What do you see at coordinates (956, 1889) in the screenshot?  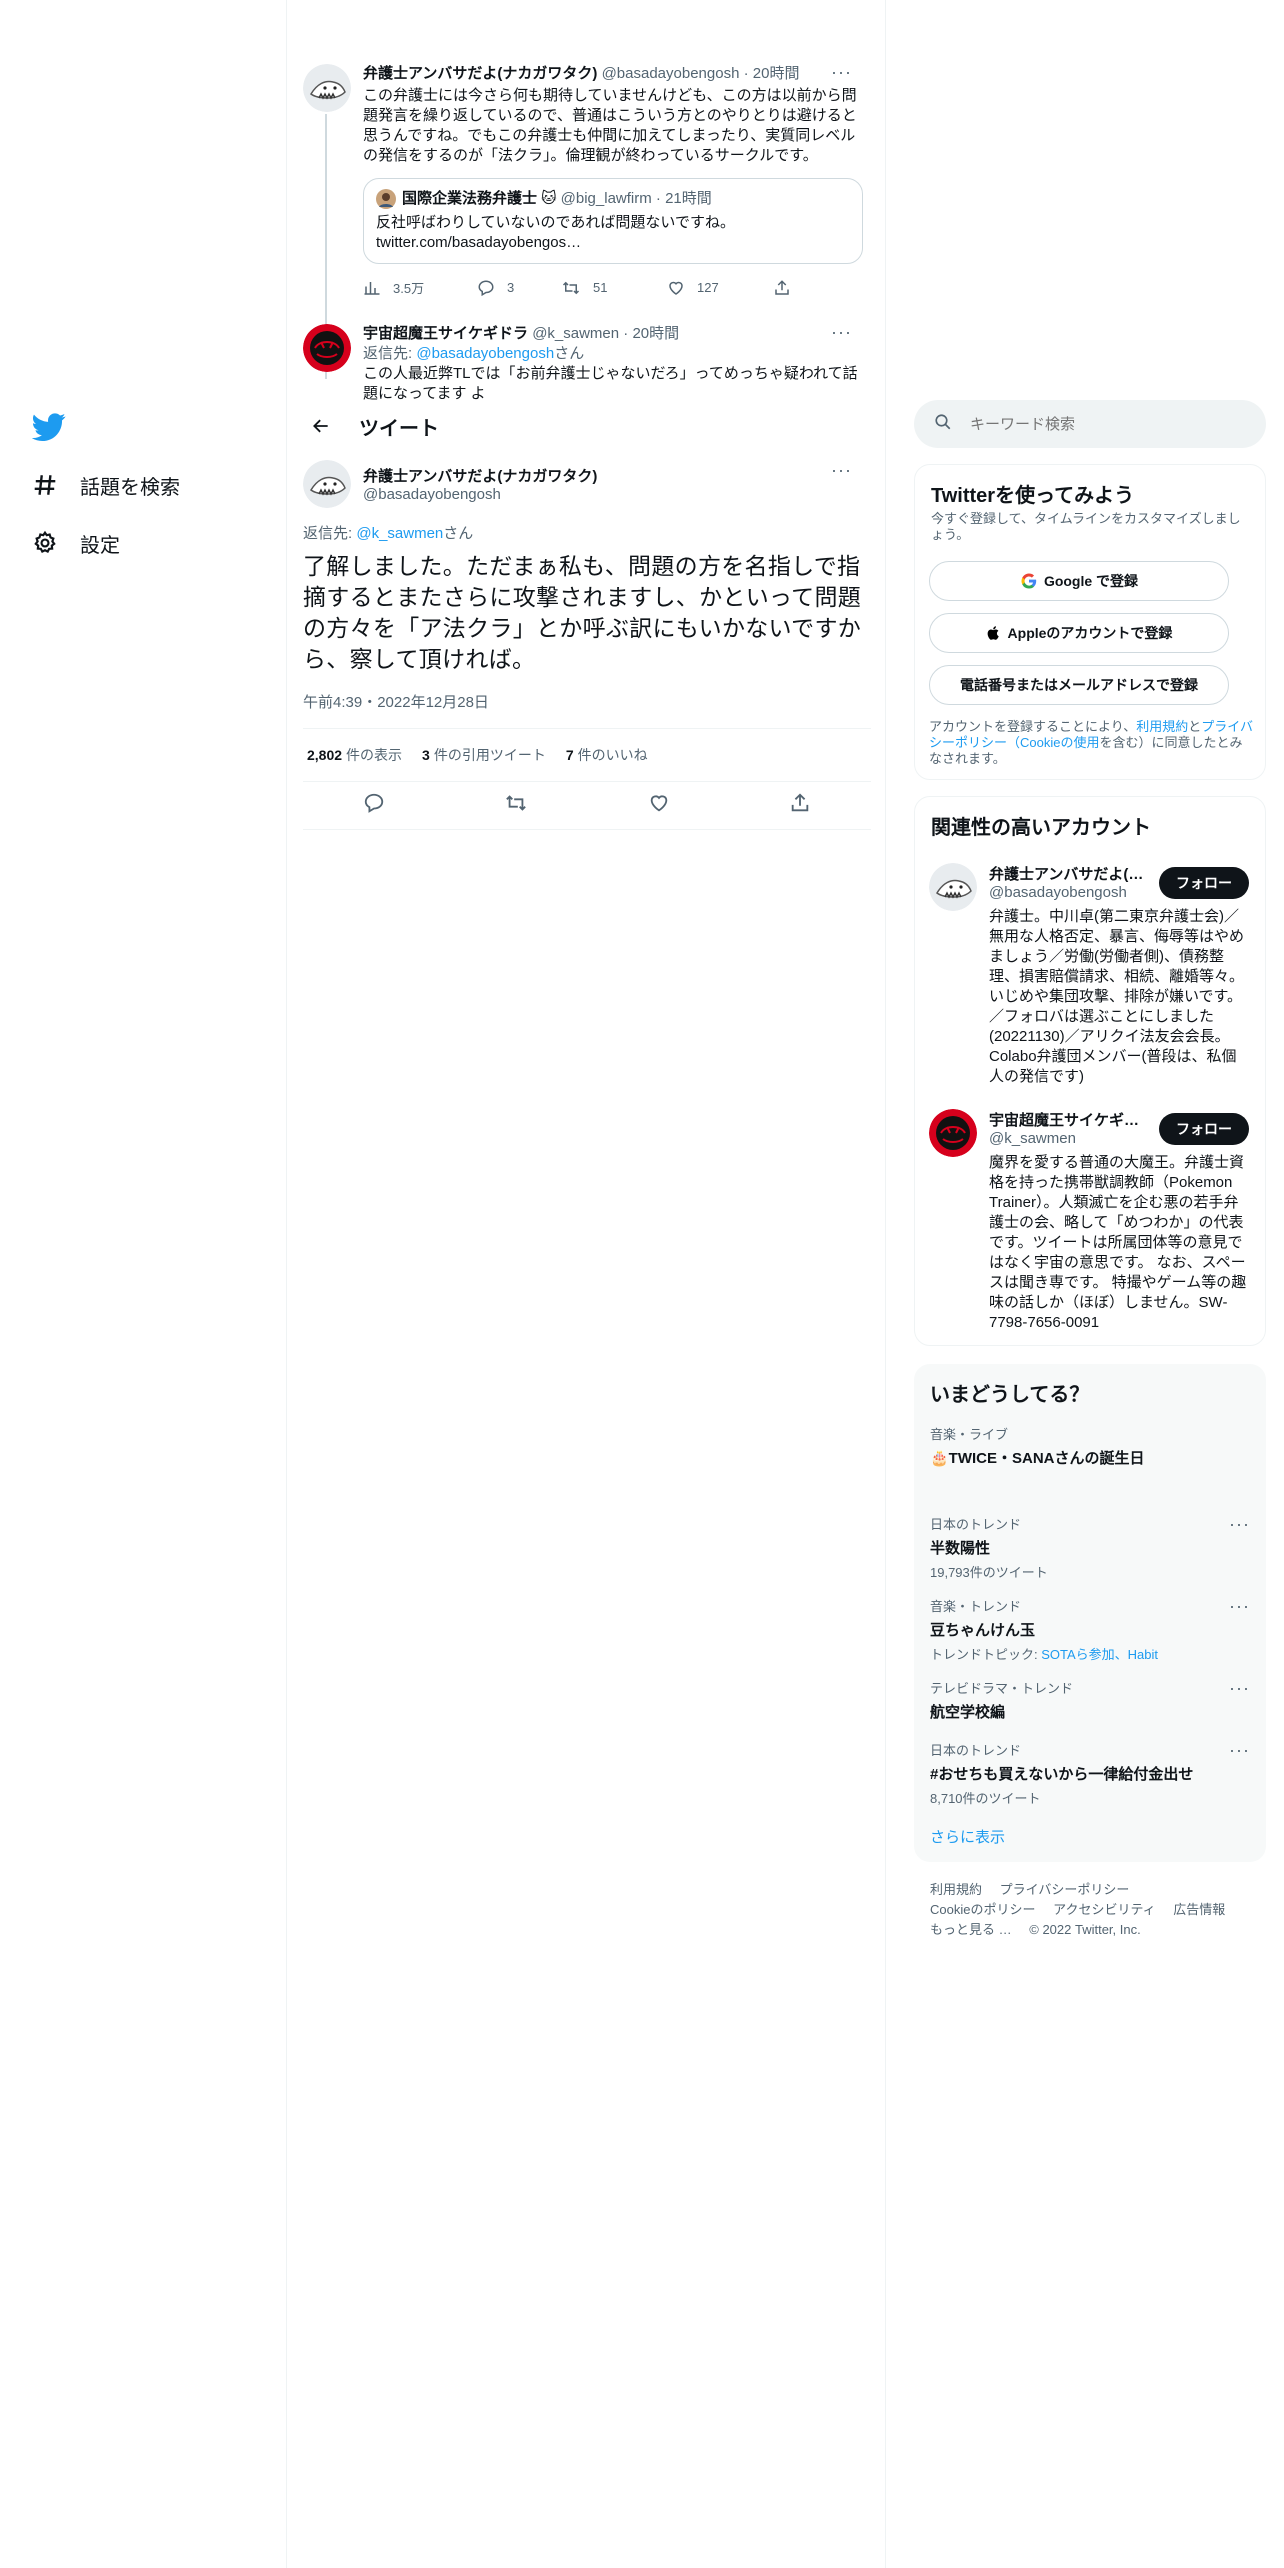 I see `footer-link-terms: 利用規約` at bounding box center [956, 1889].